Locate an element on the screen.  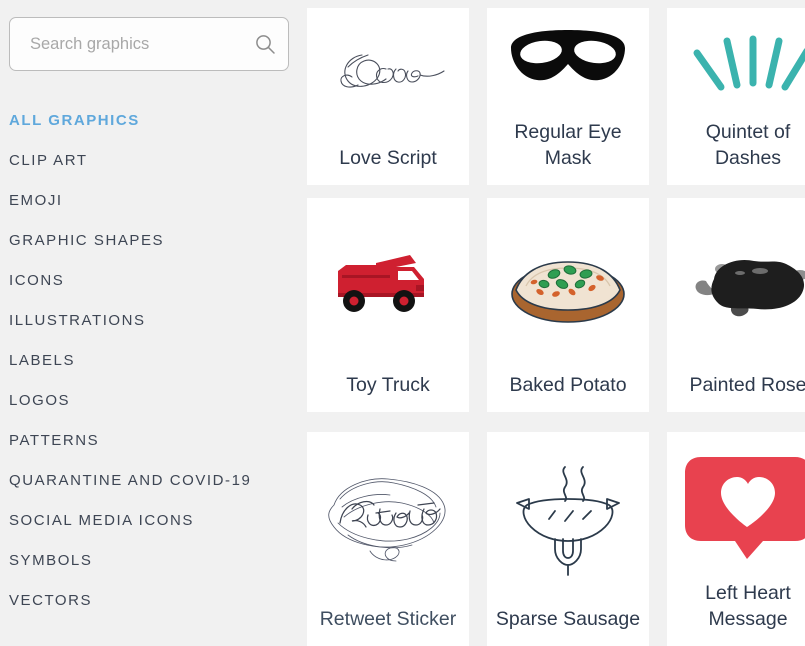
graphic-card-baked-potato: Baked Potato is located at coordinates (568, 305).